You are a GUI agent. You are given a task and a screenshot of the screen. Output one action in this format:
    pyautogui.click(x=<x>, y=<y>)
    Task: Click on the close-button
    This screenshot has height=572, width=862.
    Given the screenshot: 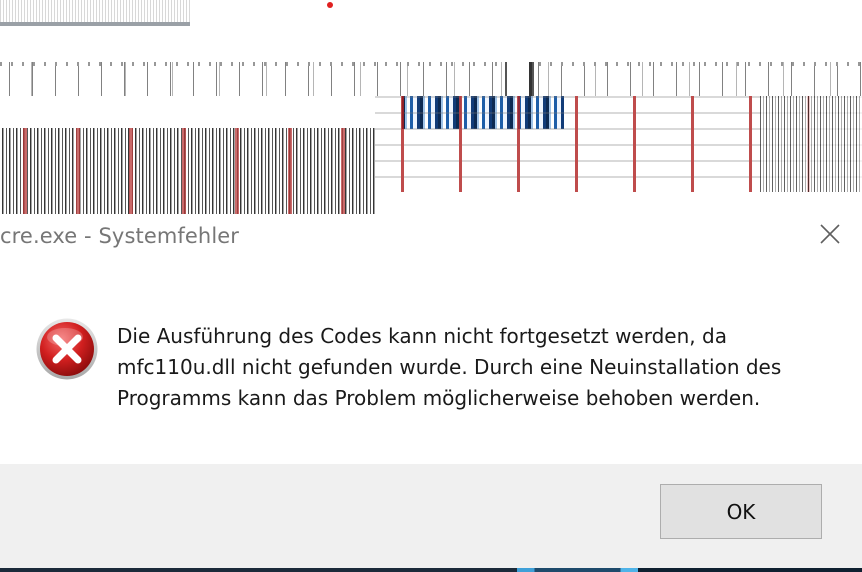 What is the action you would take?
    pyautogui.click(x=830, y=234)
    